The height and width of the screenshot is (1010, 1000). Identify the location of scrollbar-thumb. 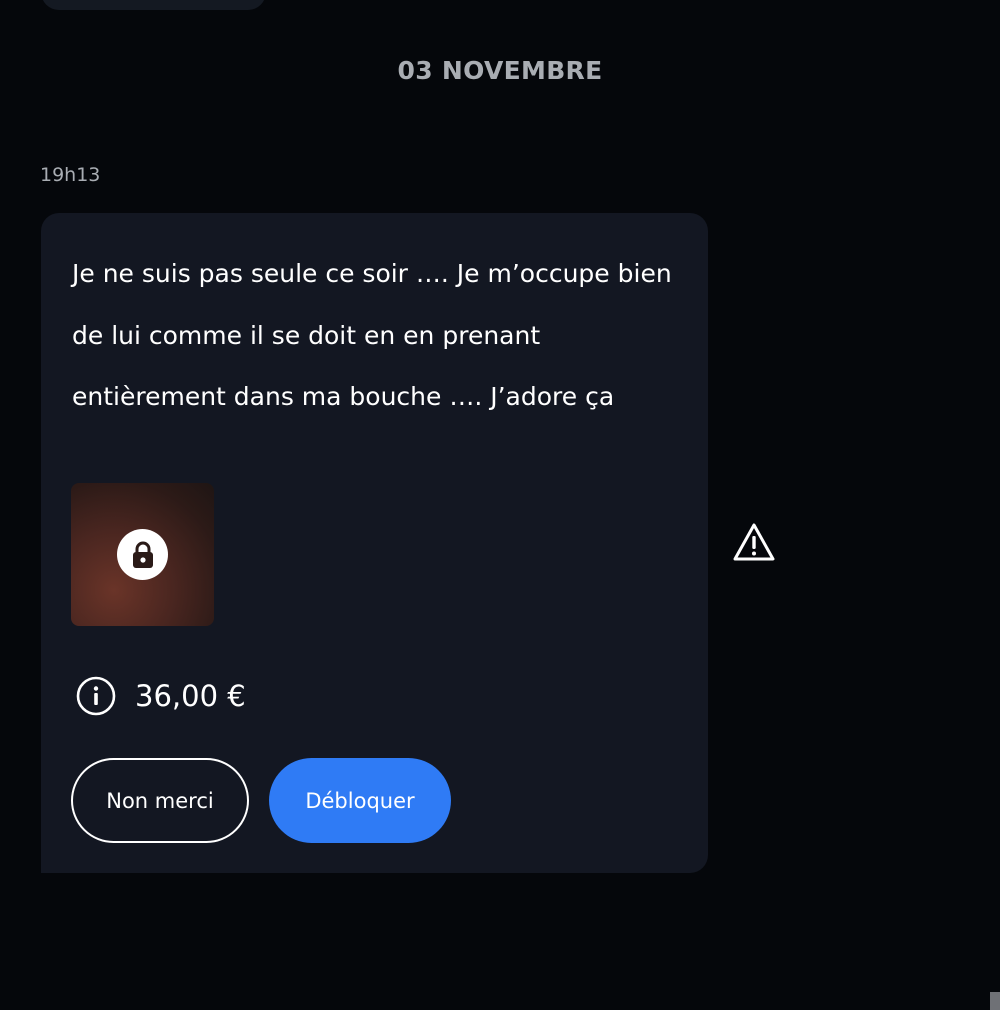
(995, 1001).